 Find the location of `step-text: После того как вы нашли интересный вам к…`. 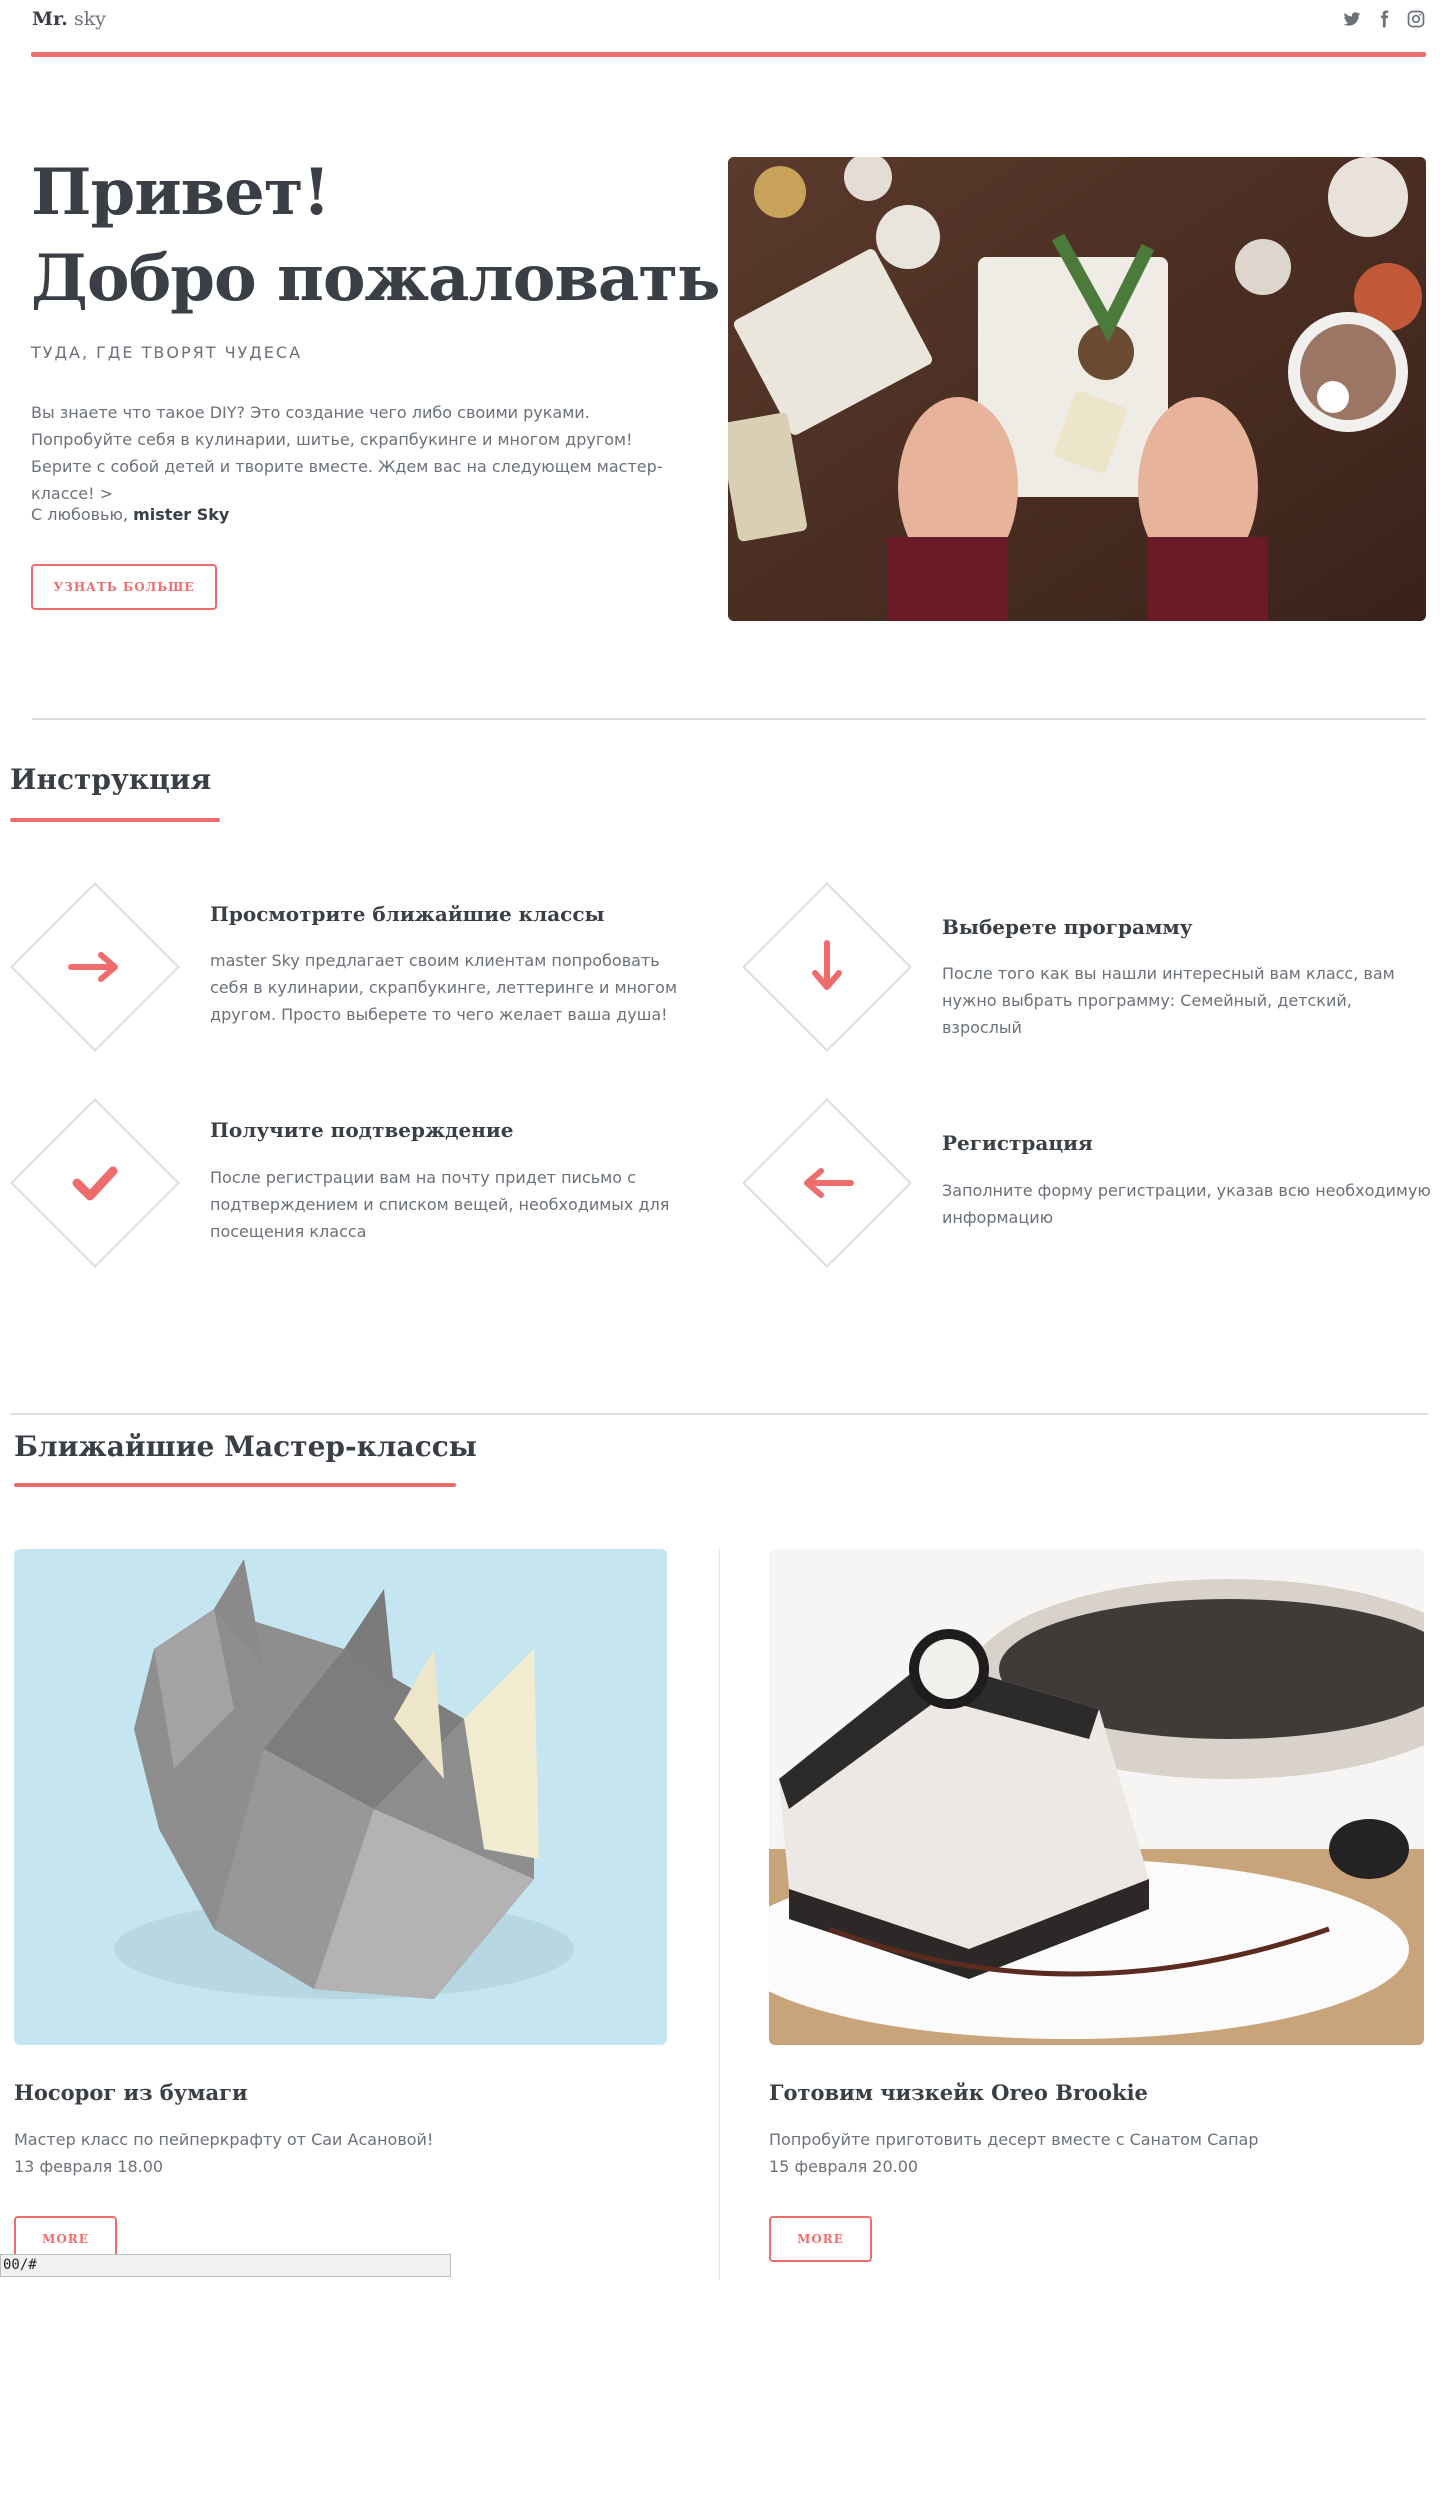

step-text: После того как вы нашли интересный вам к… is located at coordinates (1168, 1000).